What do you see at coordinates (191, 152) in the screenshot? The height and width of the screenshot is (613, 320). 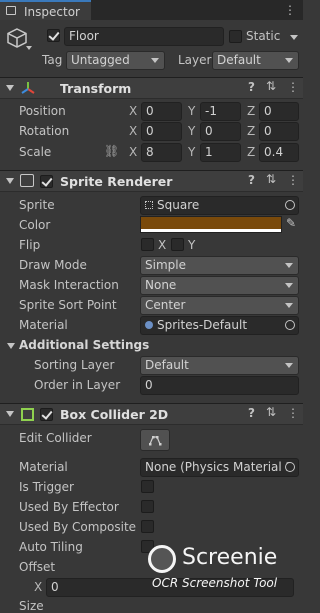 I see `scale-y-axis: Y` at bounding box center [191, 152].